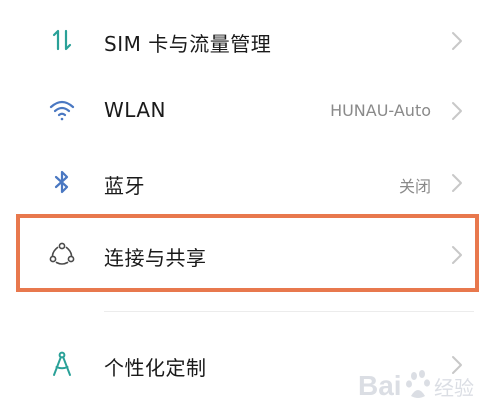 The width and height of the screenshot is (500, 413). I want to click on section-divider, so click(289, 311).